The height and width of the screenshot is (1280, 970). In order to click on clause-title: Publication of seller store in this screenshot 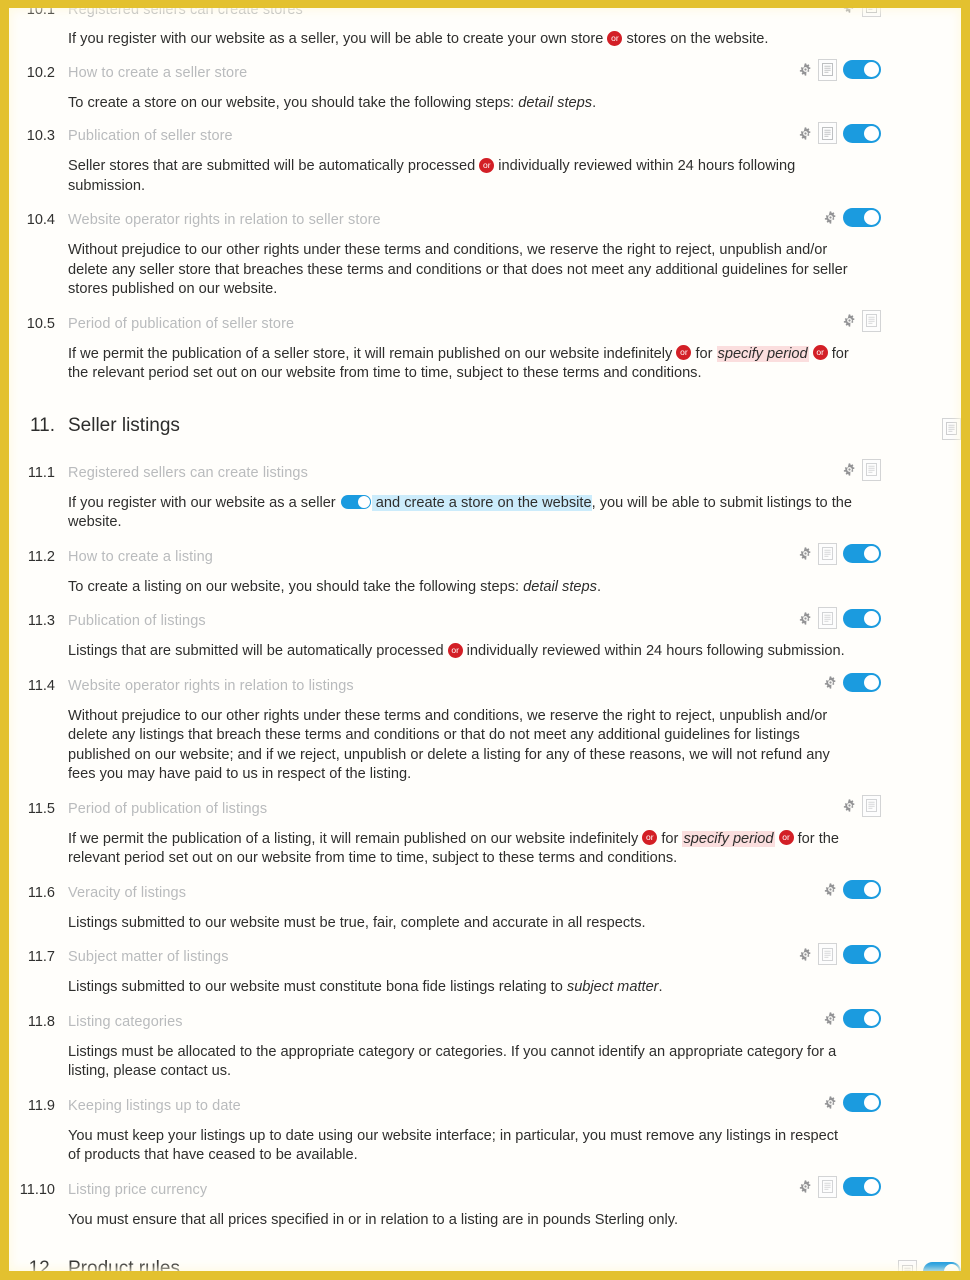, I will do `click(150, 136)`.